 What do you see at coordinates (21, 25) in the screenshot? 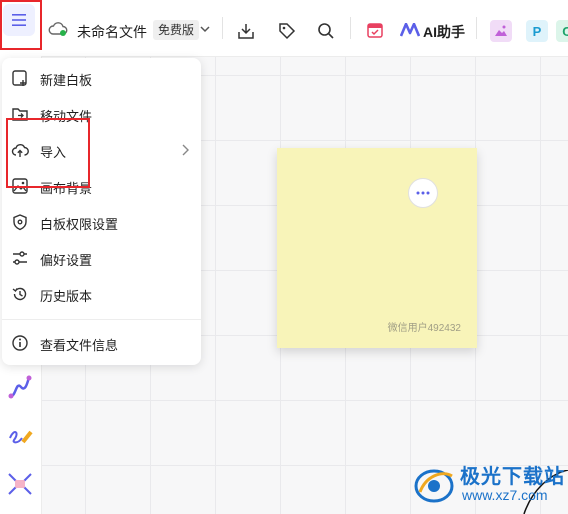
I see `highlight-box-menu-button` at bounding box center [21, 25].